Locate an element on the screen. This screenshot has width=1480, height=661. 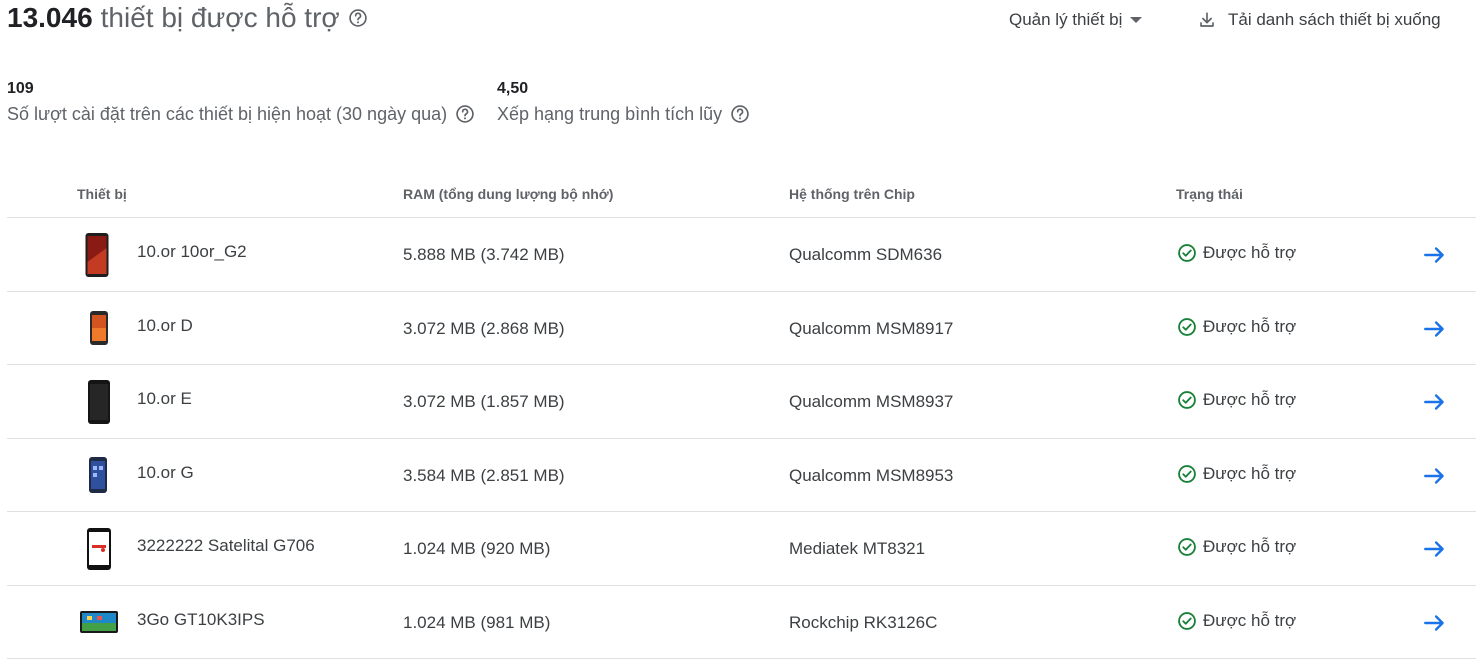
device-soc: Qualcomm MSM8953 is located at coordinates (871, 475).